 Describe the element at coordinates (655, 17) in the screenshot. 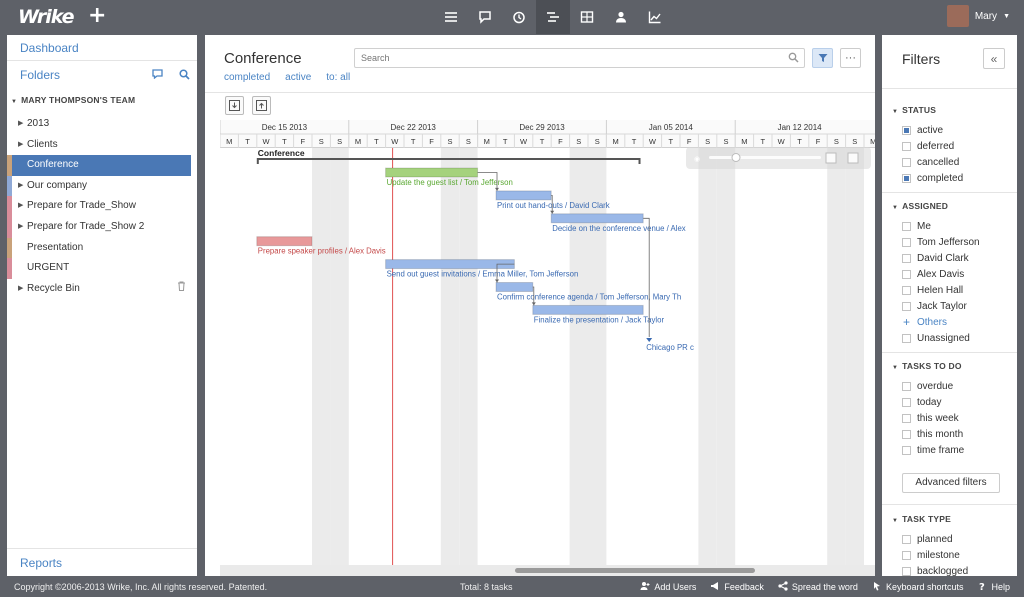

I see `reports-view-button` at that location.